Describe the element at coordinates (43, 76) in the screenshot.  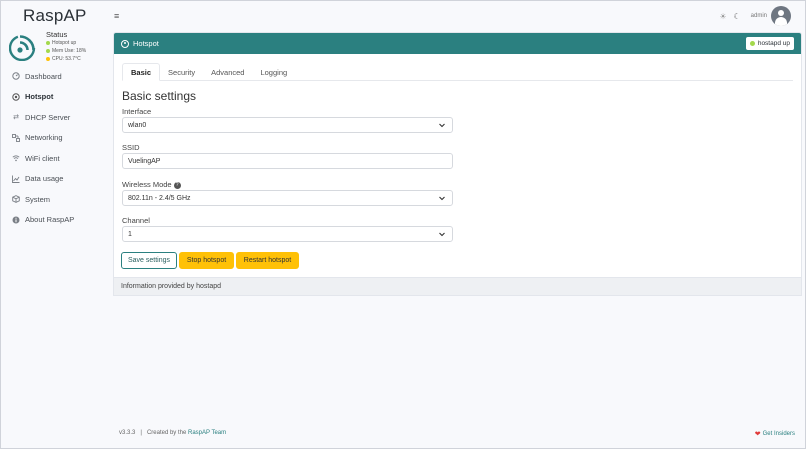
I see `sidebar-item-label: Dashboard` at that location.